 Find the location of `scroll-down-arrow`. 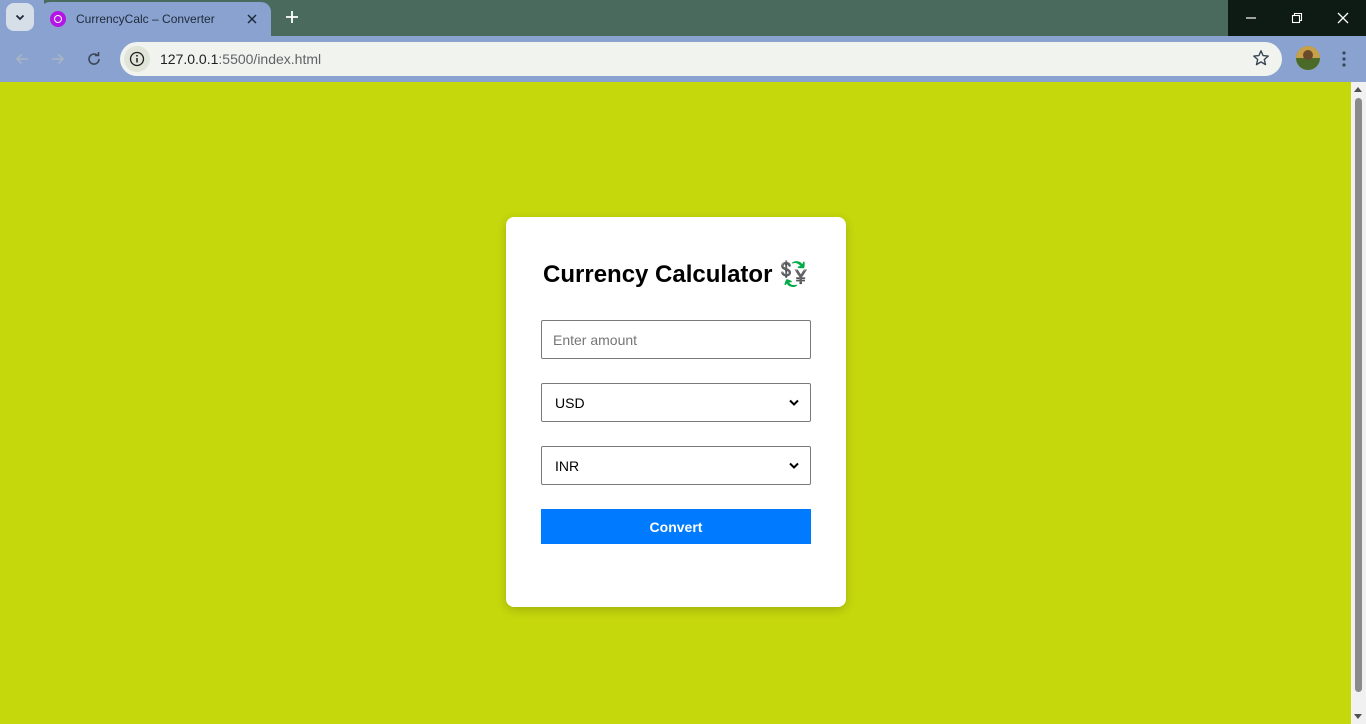

scroll-down-arrow is located at coordinates (1358, 716).